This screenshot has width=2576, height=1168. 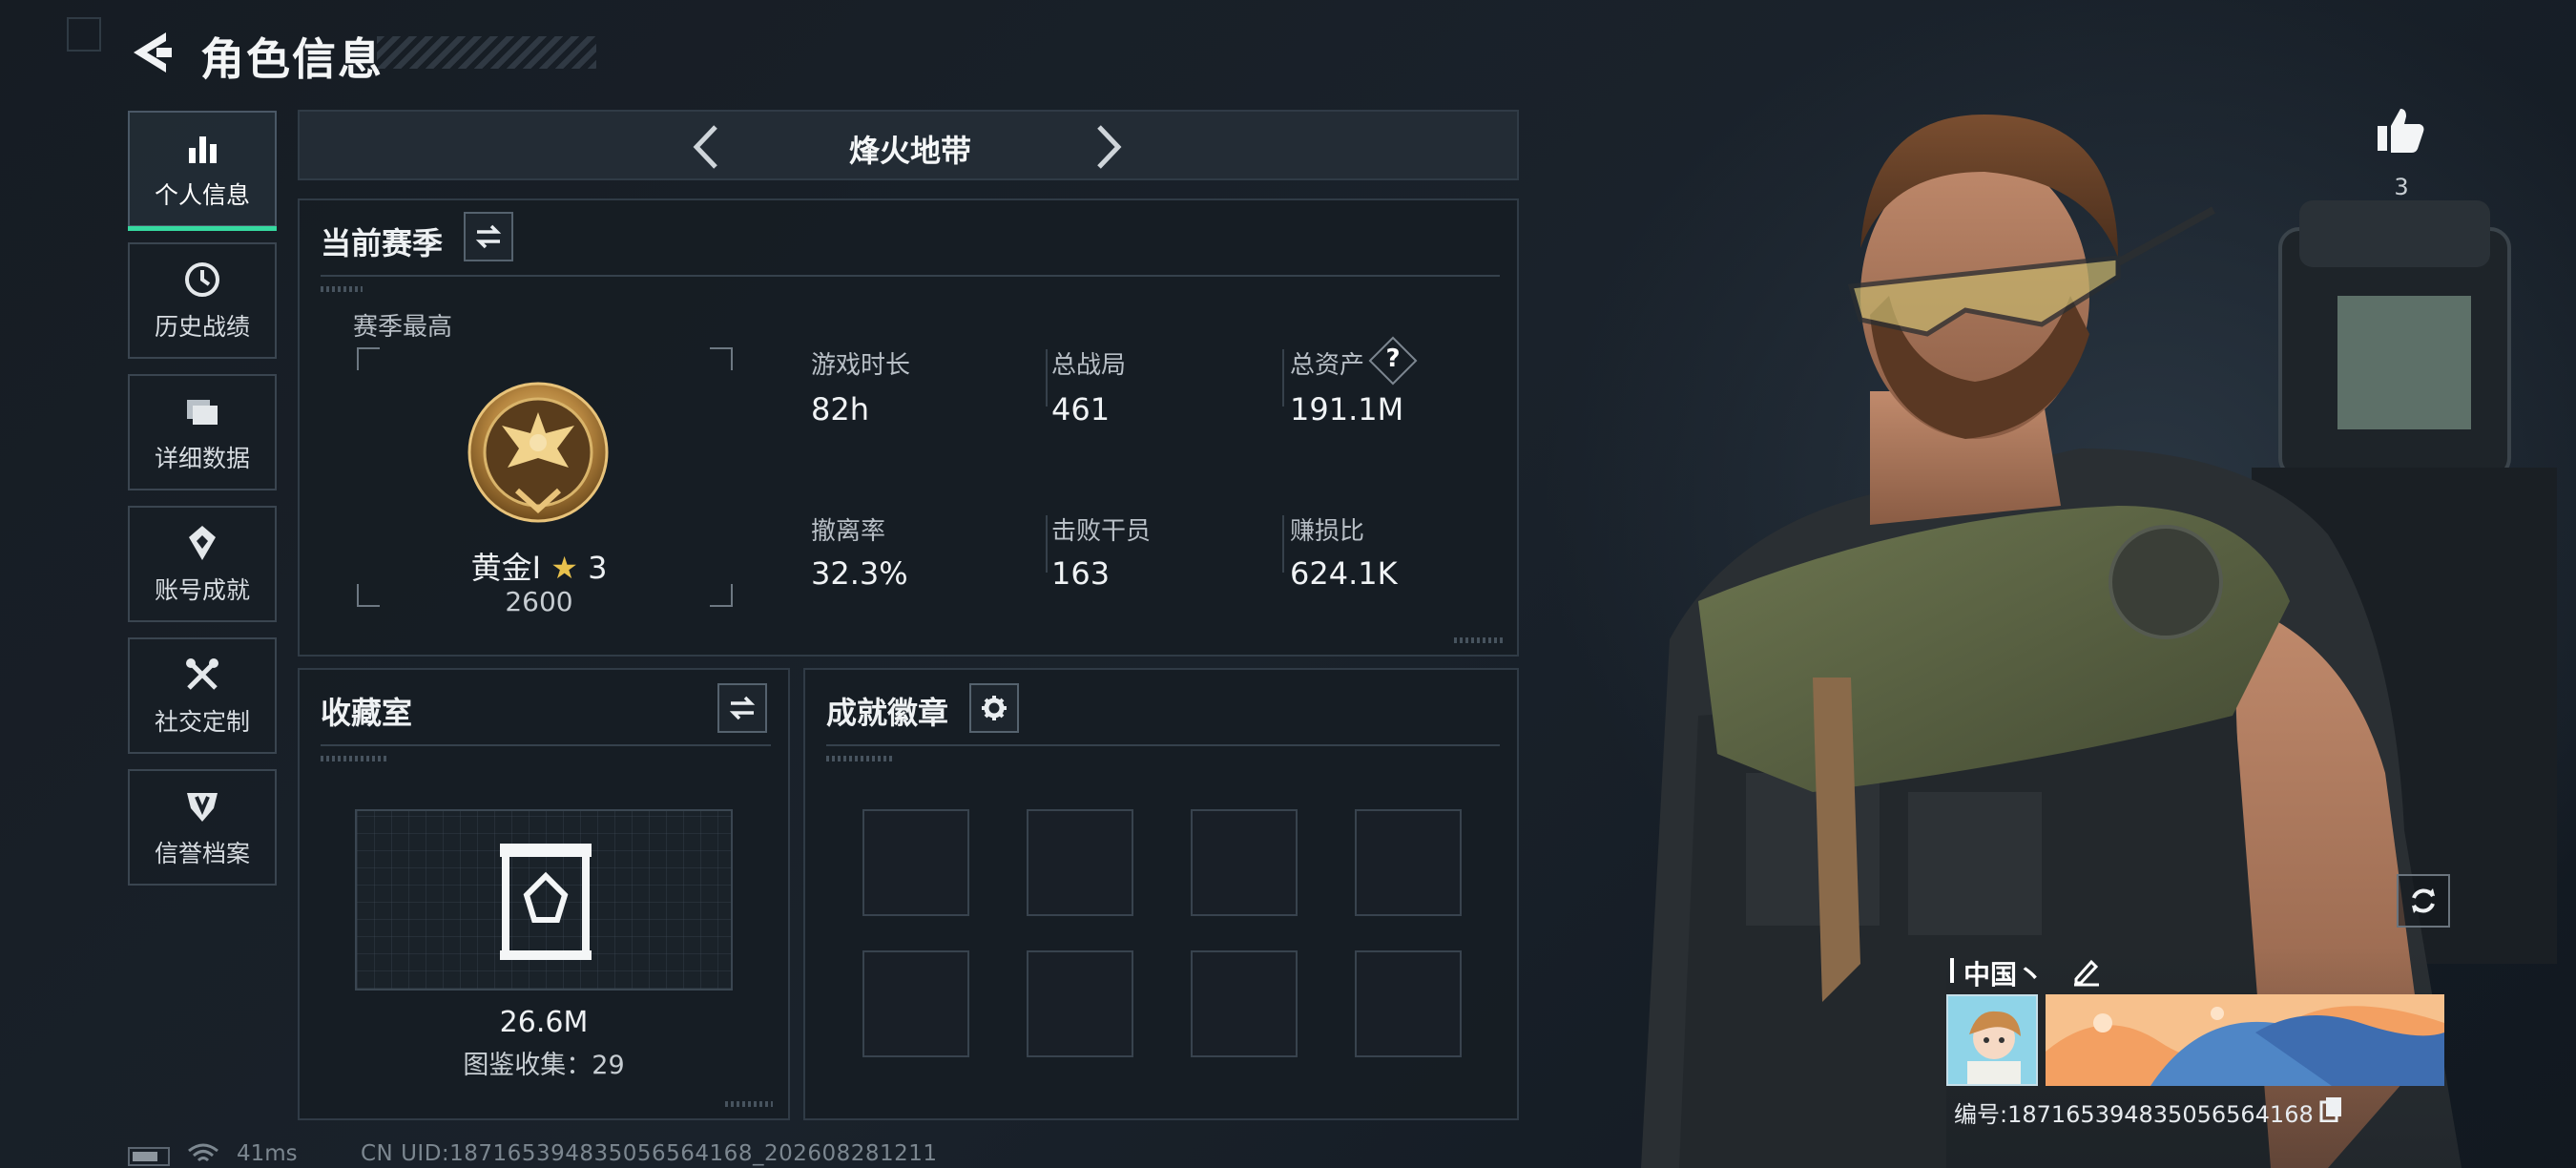 What do you see at coordinates (202, 722) in the screenshot?
I see `sidebar-item-label: 社交定制` at bounding box center [202, 722].